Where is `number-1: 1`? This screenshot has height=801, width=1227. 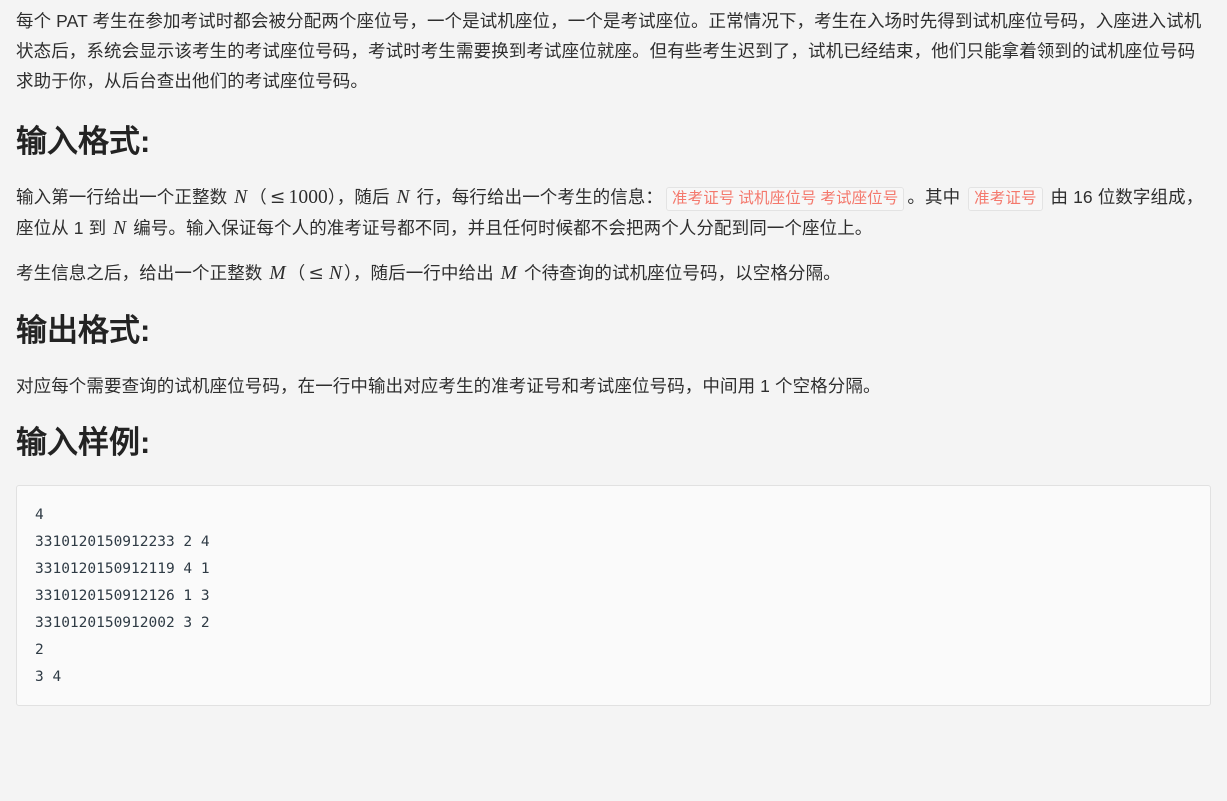 number-1: 1 is located at coordinates (78, 228).